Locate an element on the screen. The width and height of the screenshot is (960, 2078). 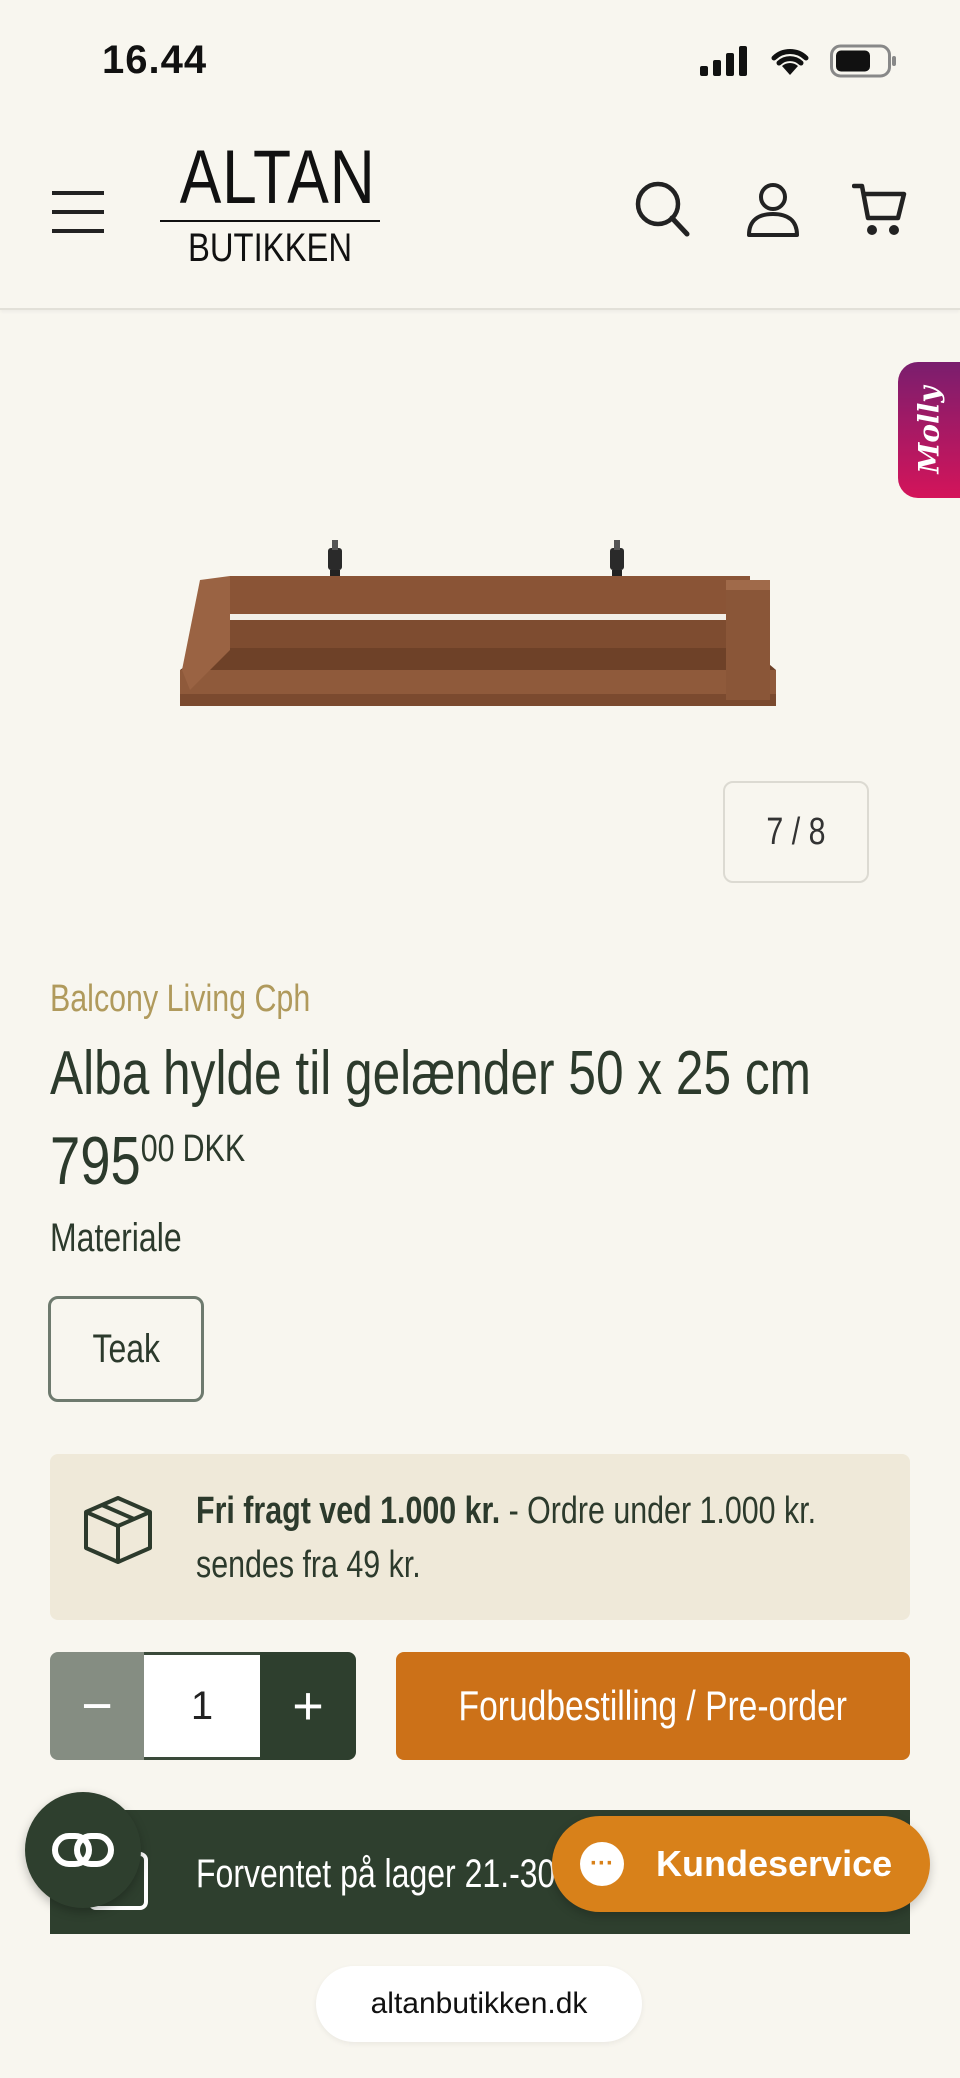
preorder-button-label: Forudbestilling / Pre-order is located at coordinates (653, 1705).